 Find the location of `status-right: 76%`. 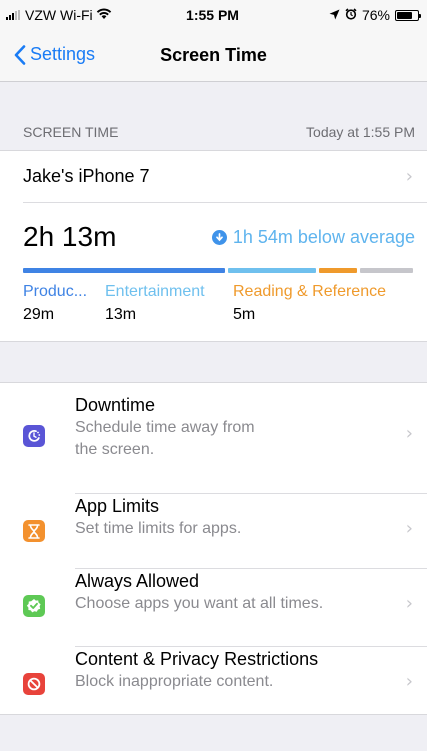

status-right: 76% is located at coordinates (346, 15).